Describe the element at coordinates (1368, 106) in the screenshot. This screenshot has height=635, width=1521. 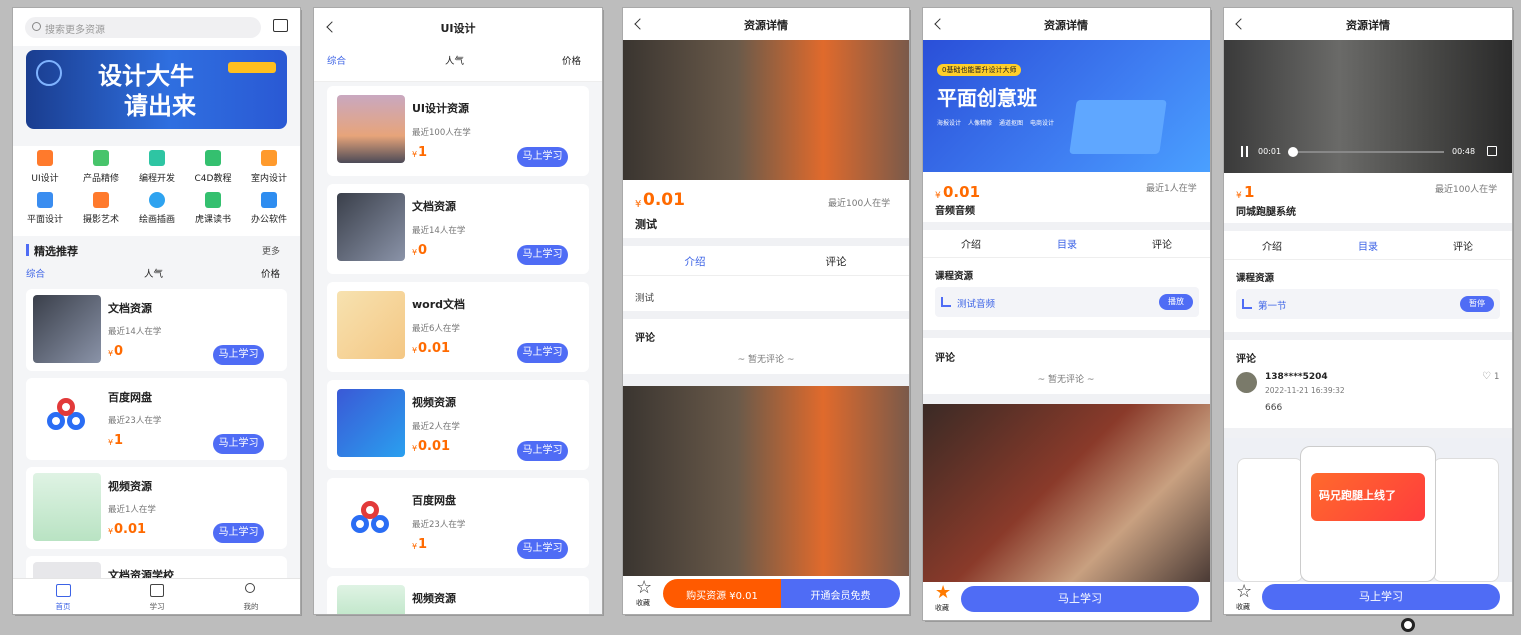
I see `video-player: 00:01 00:48` at that location.